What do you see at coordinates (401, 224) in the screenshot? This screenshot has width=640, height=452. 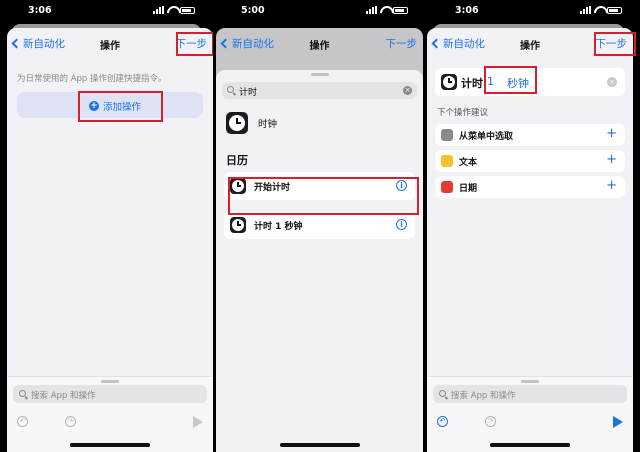 I see `info-icon: i` at bounding box center [401, 224].